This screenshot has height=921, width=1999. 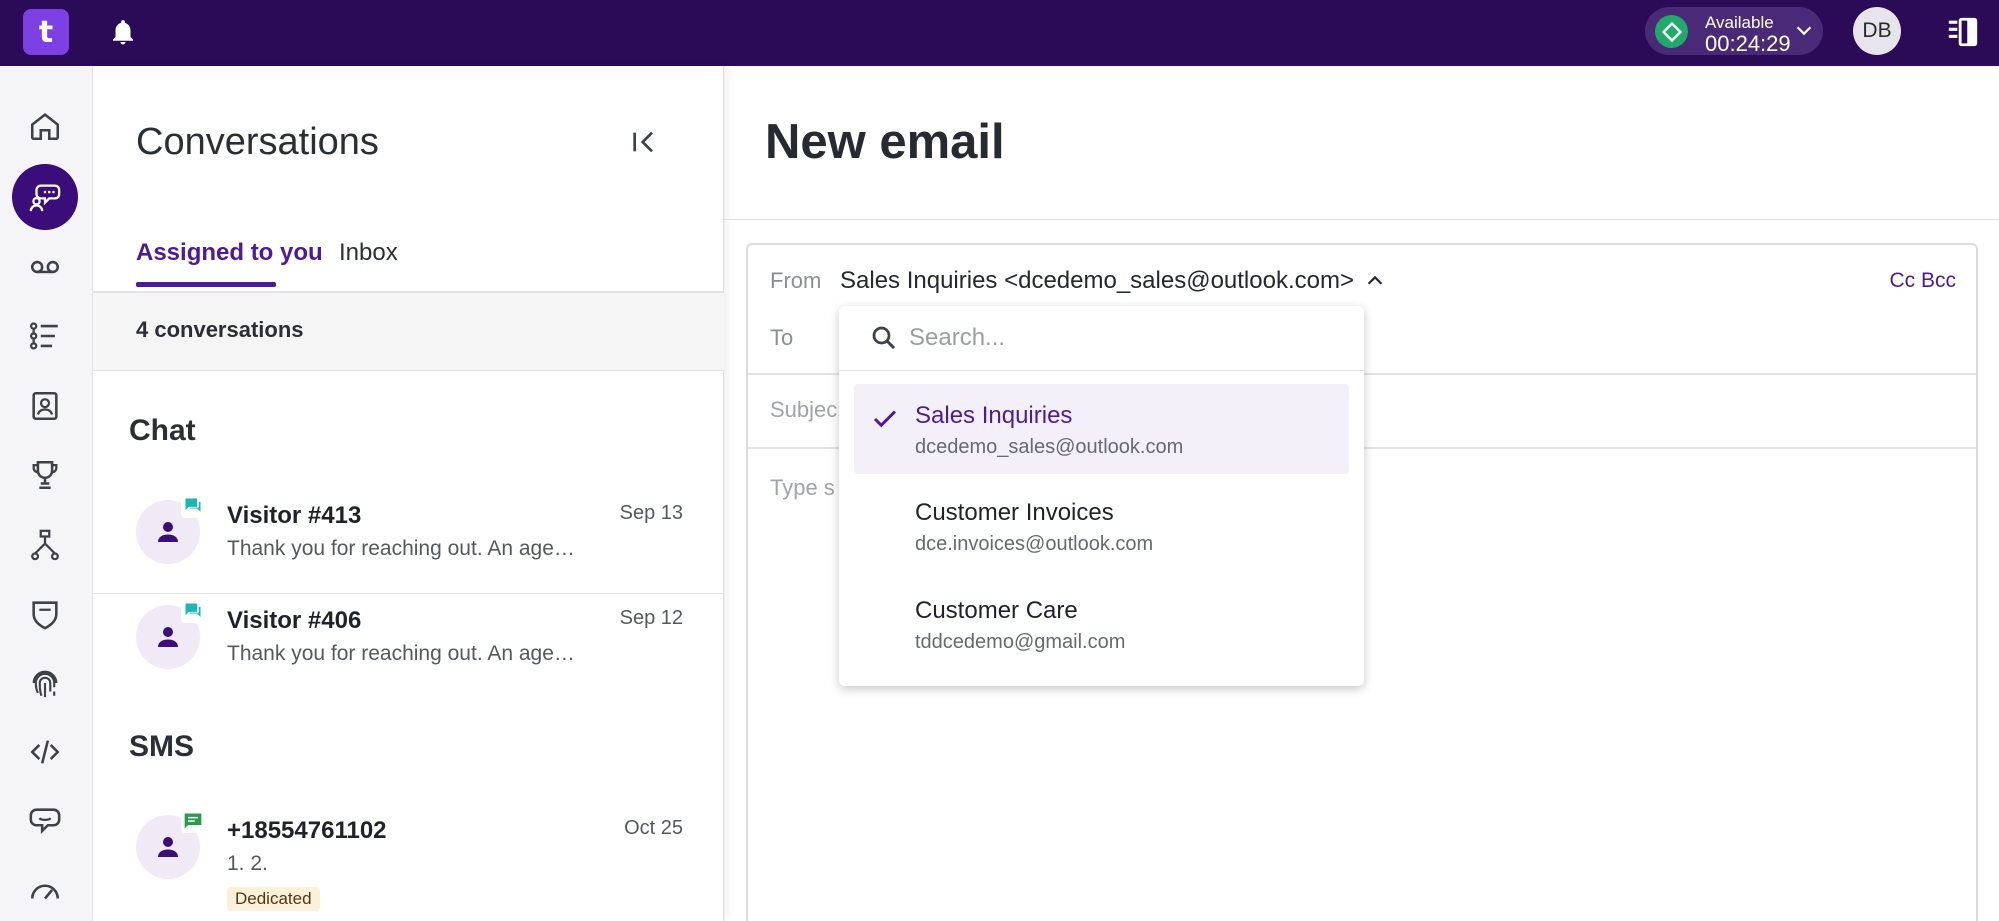 I want to click on dropdown-search-input, so click(x=1119, y=338).